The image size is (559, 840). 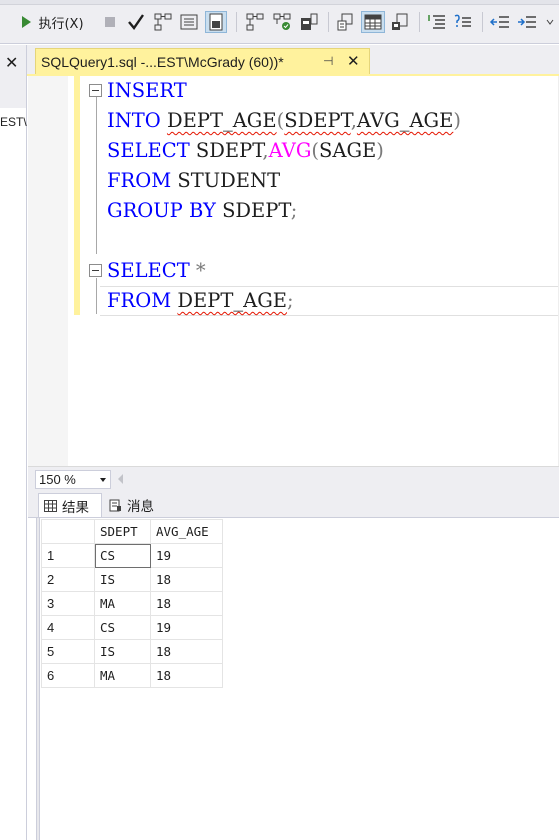 I want to click on document-tab-bar: SQLQuery1.sql -...EST\McGrady (60))* ⊣ ✕, so click(x=293, y=60).